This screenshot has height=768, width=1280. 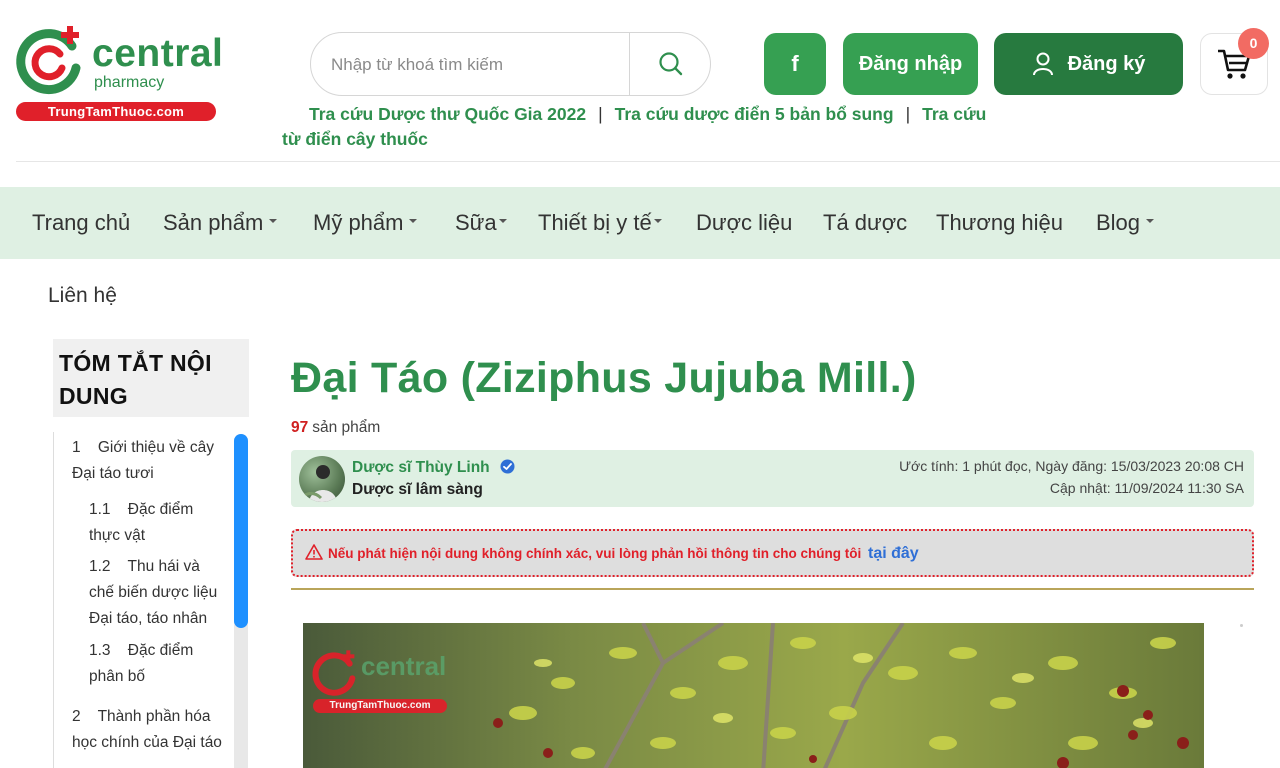 I want to click on logo-word: central, so click(x=158, y=53).